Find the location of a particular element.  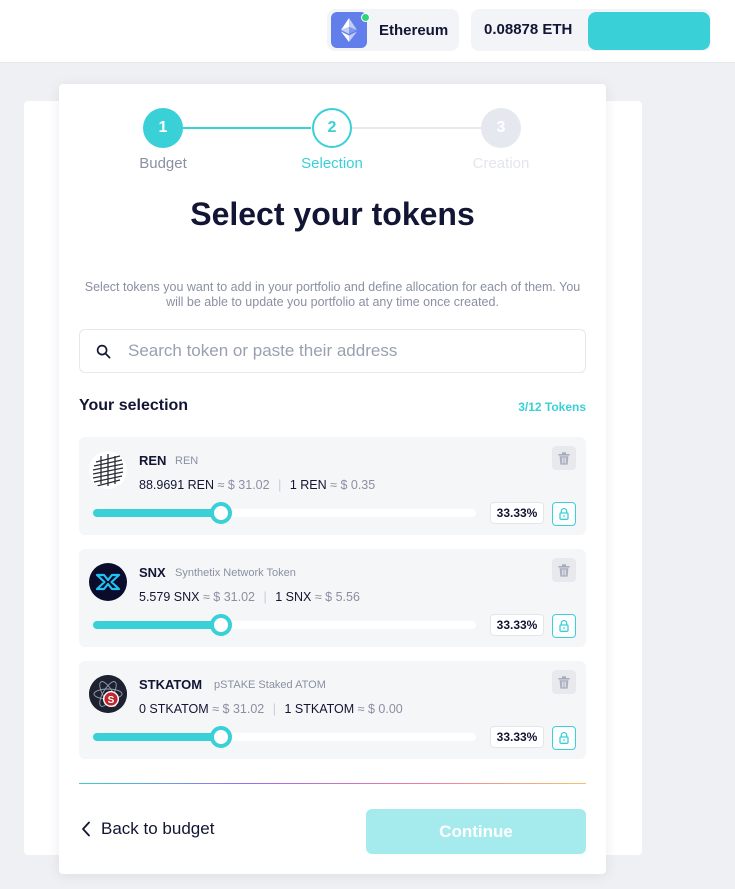

step-creation-label: Creation is located at coordinates (501, 163).